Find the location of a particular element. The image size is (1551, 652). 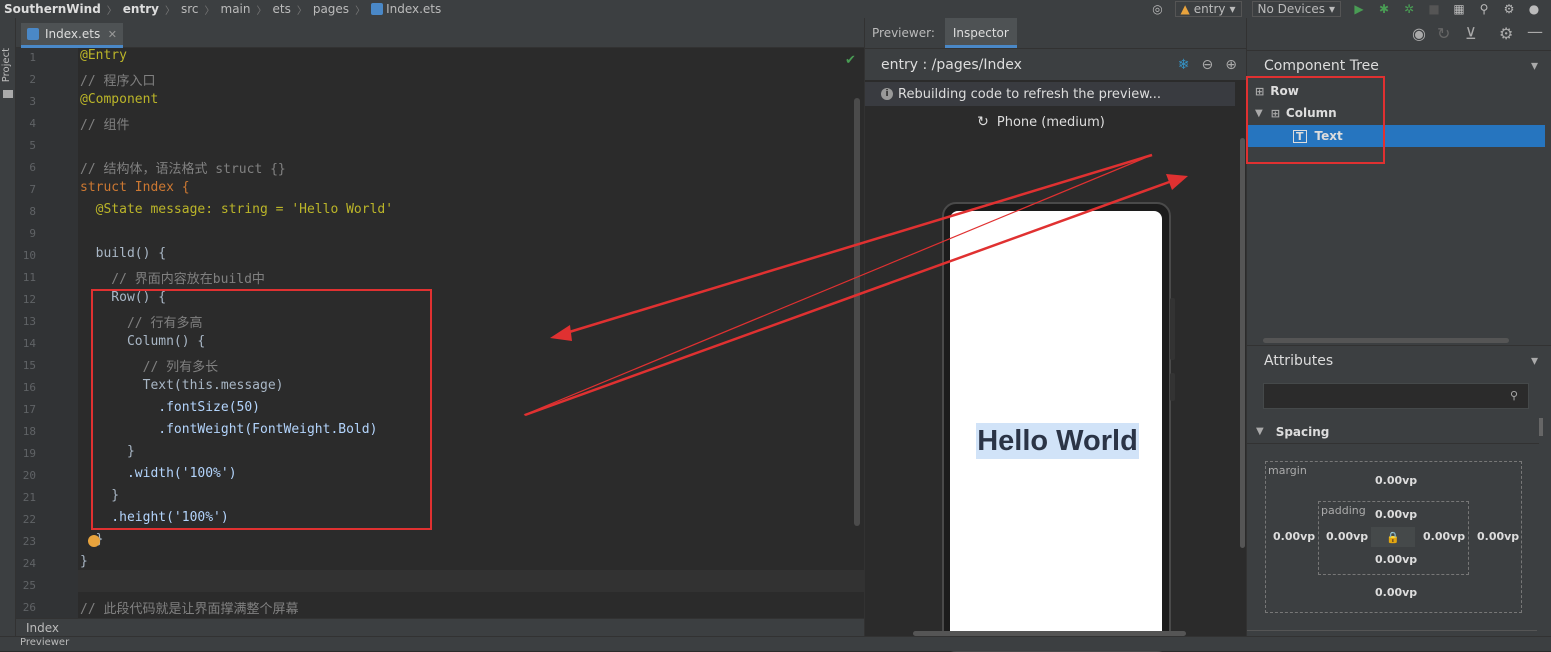

annotation-arrow-to-code is located at coordinates (859, 244).